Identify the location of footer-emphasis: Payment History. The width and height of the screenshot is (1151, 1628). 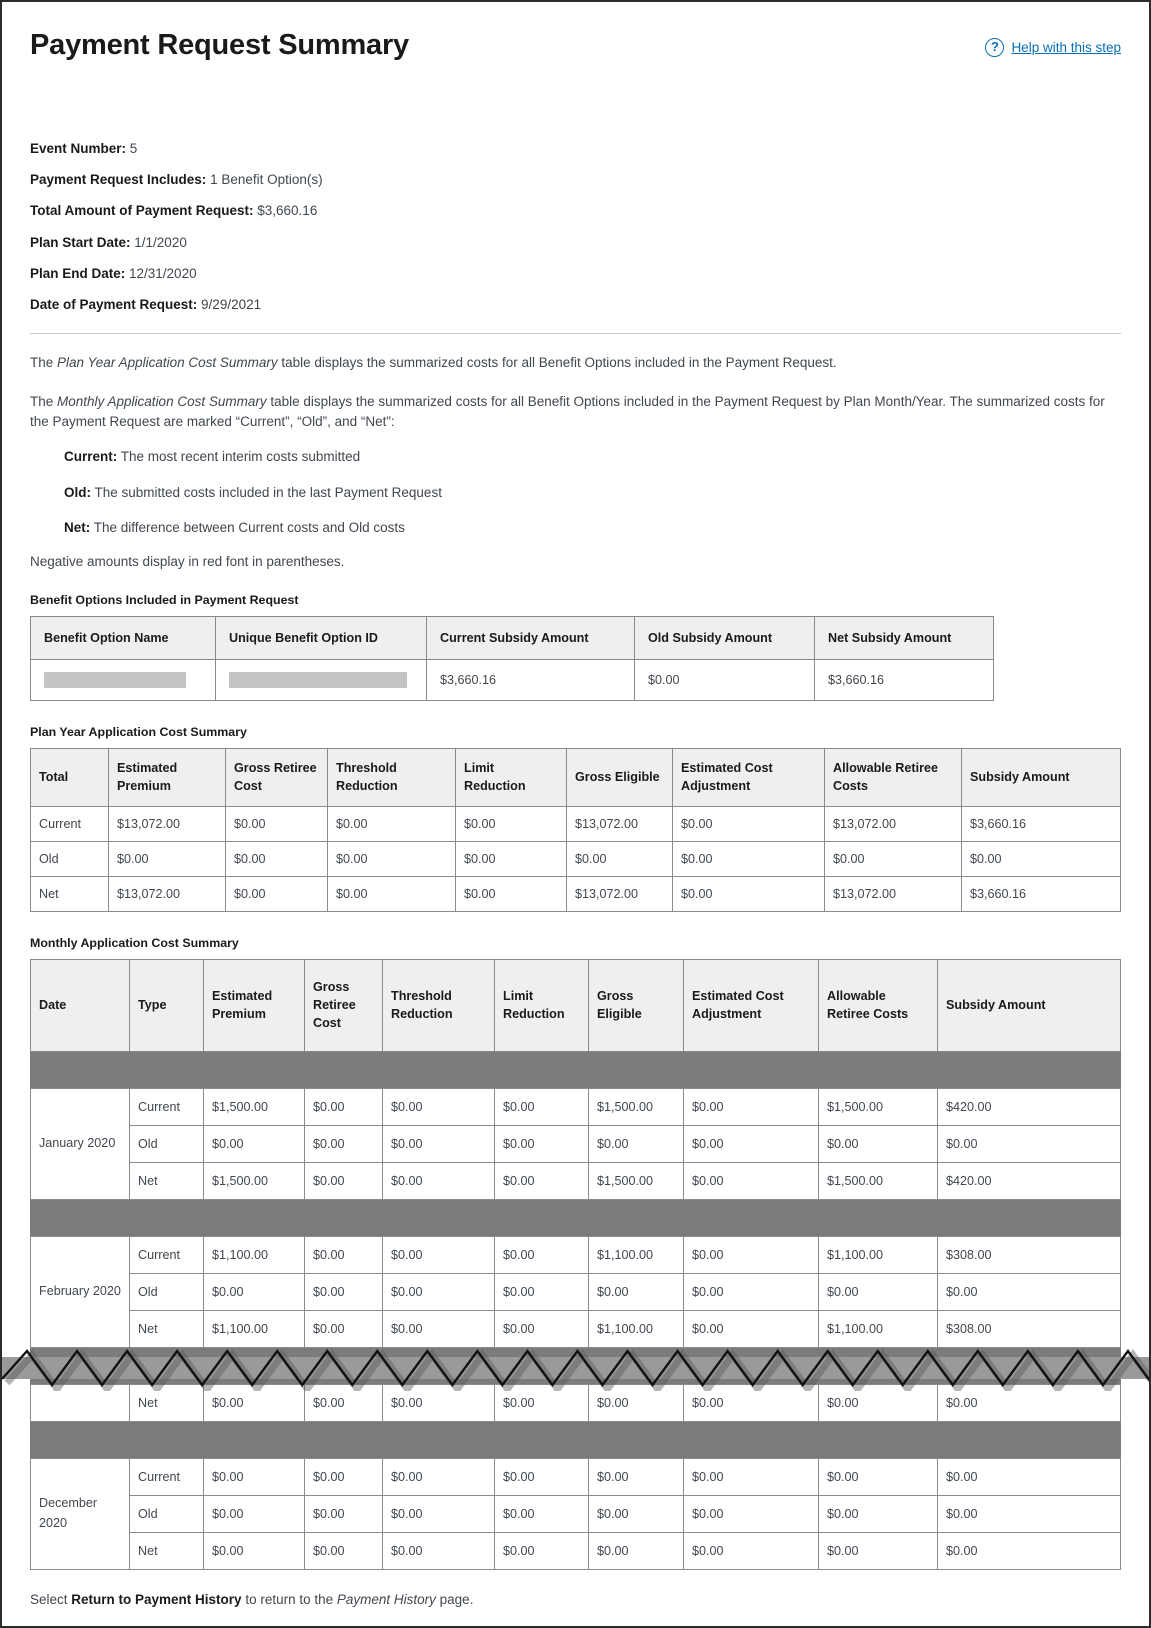
(386, 1599).